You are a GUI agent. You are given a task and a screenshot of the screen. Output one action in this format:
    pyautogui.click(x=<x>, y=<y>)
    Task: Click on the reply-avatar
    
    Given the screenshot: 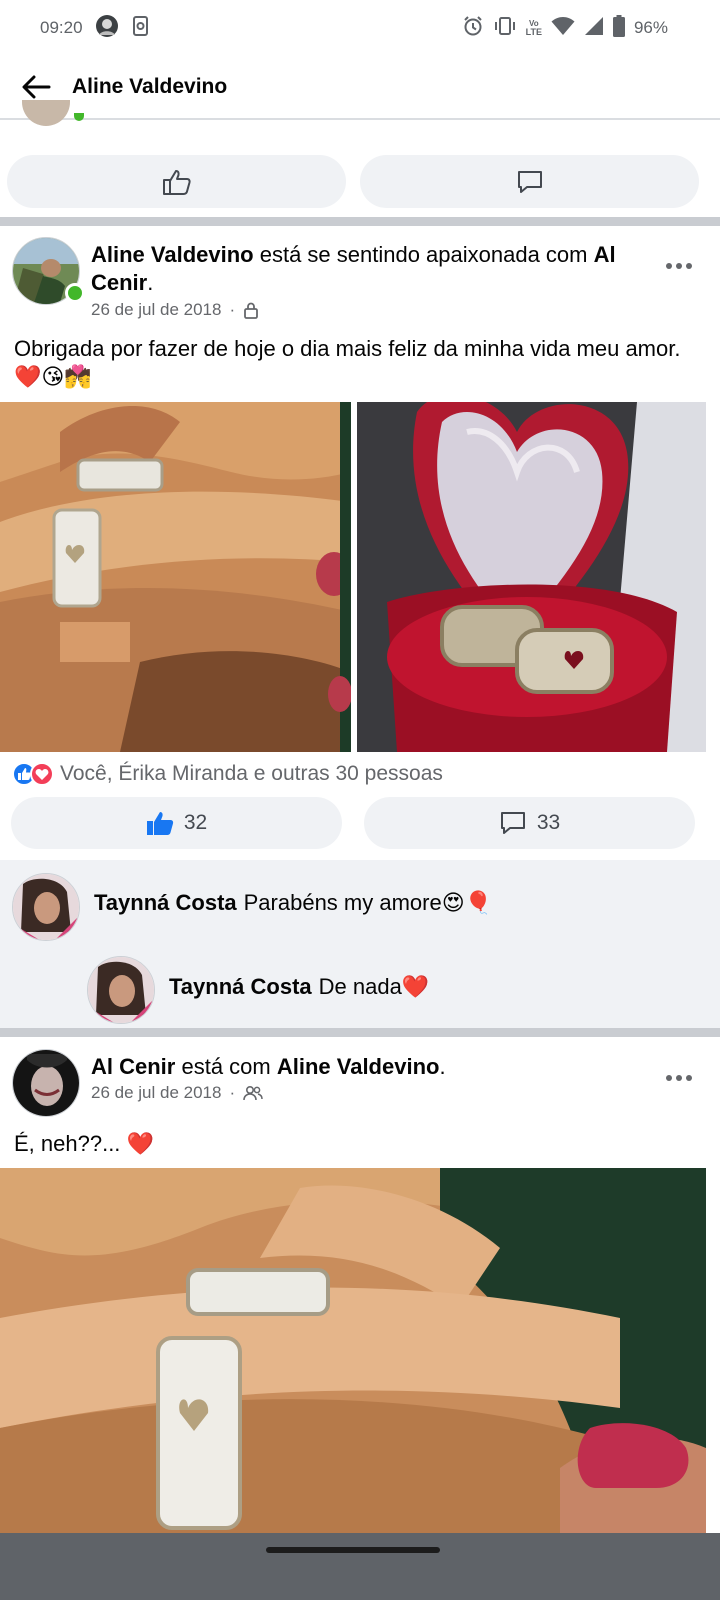 What is the action you would take?
    pyautogui.click(x=121, y=990)
    